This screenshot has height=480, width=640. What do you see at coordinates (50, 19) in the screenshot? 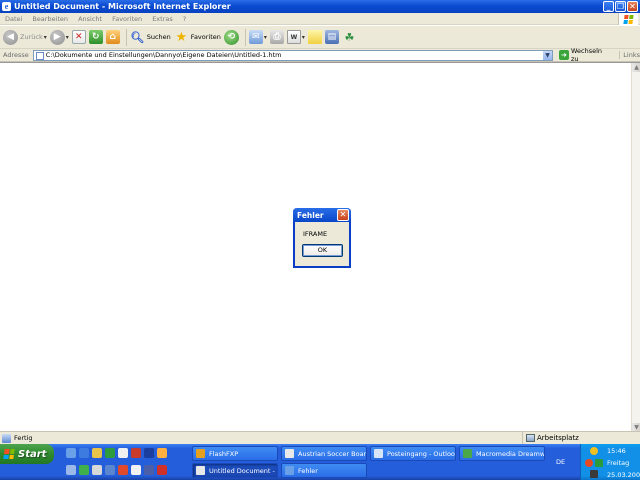
I see `menu-item-edit: Bearbeiten` at bounding box center [50, 19].